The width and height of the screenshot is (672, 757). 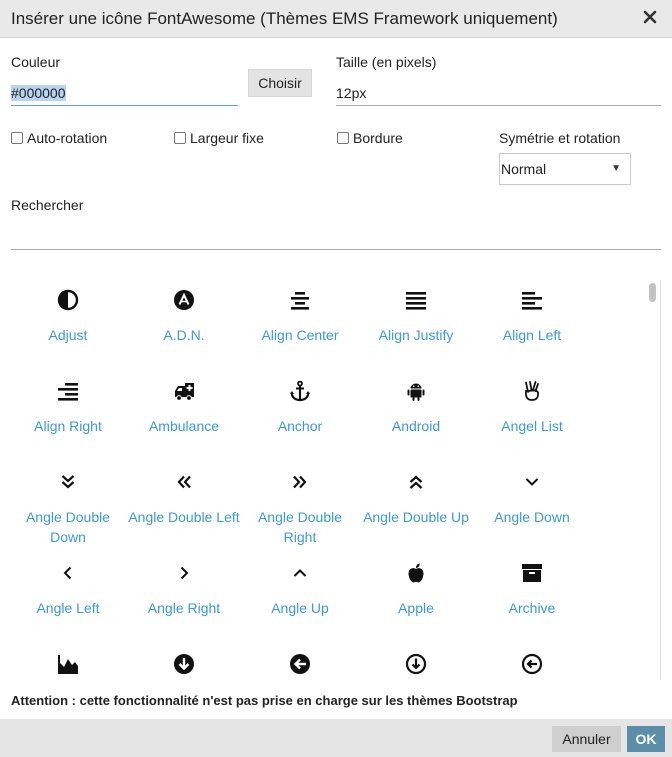 What do you see at coordinates (300, 608) in the screenshot?
I see `icon-name: Angle Up` at bounding box center [300, 608].